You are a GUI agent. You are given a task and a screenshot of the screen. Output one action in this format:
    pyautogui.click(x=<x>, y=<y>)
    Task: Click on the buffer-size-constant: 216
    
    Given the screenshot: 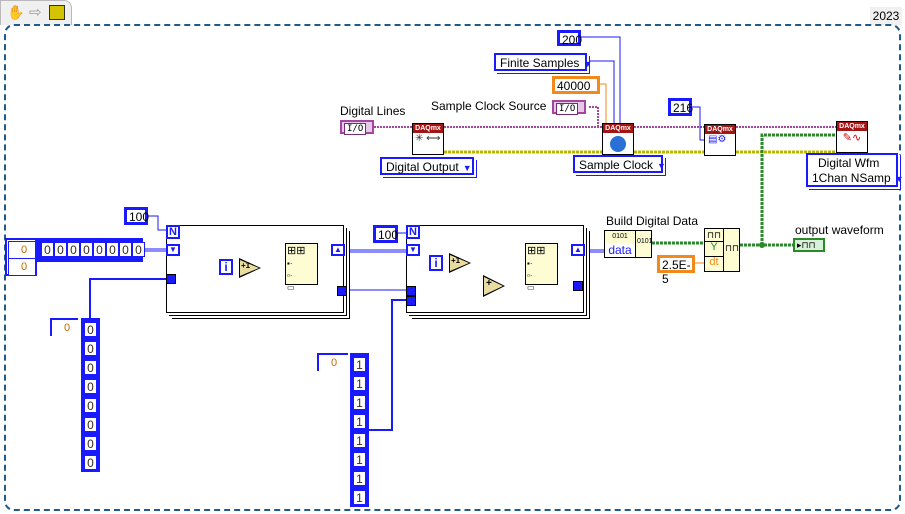 What is the action you would take?
    pyautogui.click(x=680, y=107)
    